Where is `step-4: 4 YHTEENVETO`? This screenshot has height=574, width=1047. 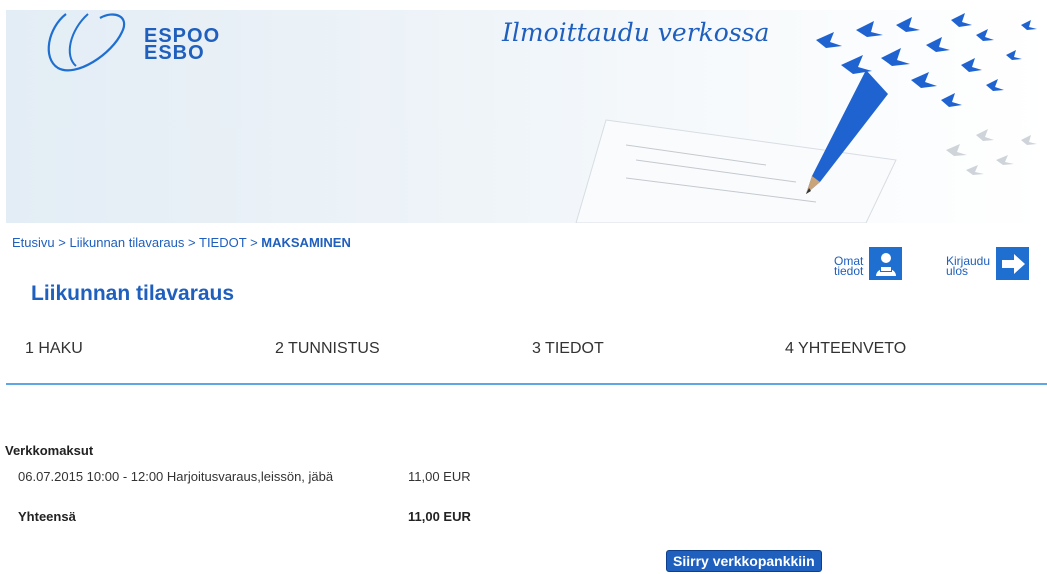 step-4: 4 YHTEENVETO is located at coordinates (846, 348).